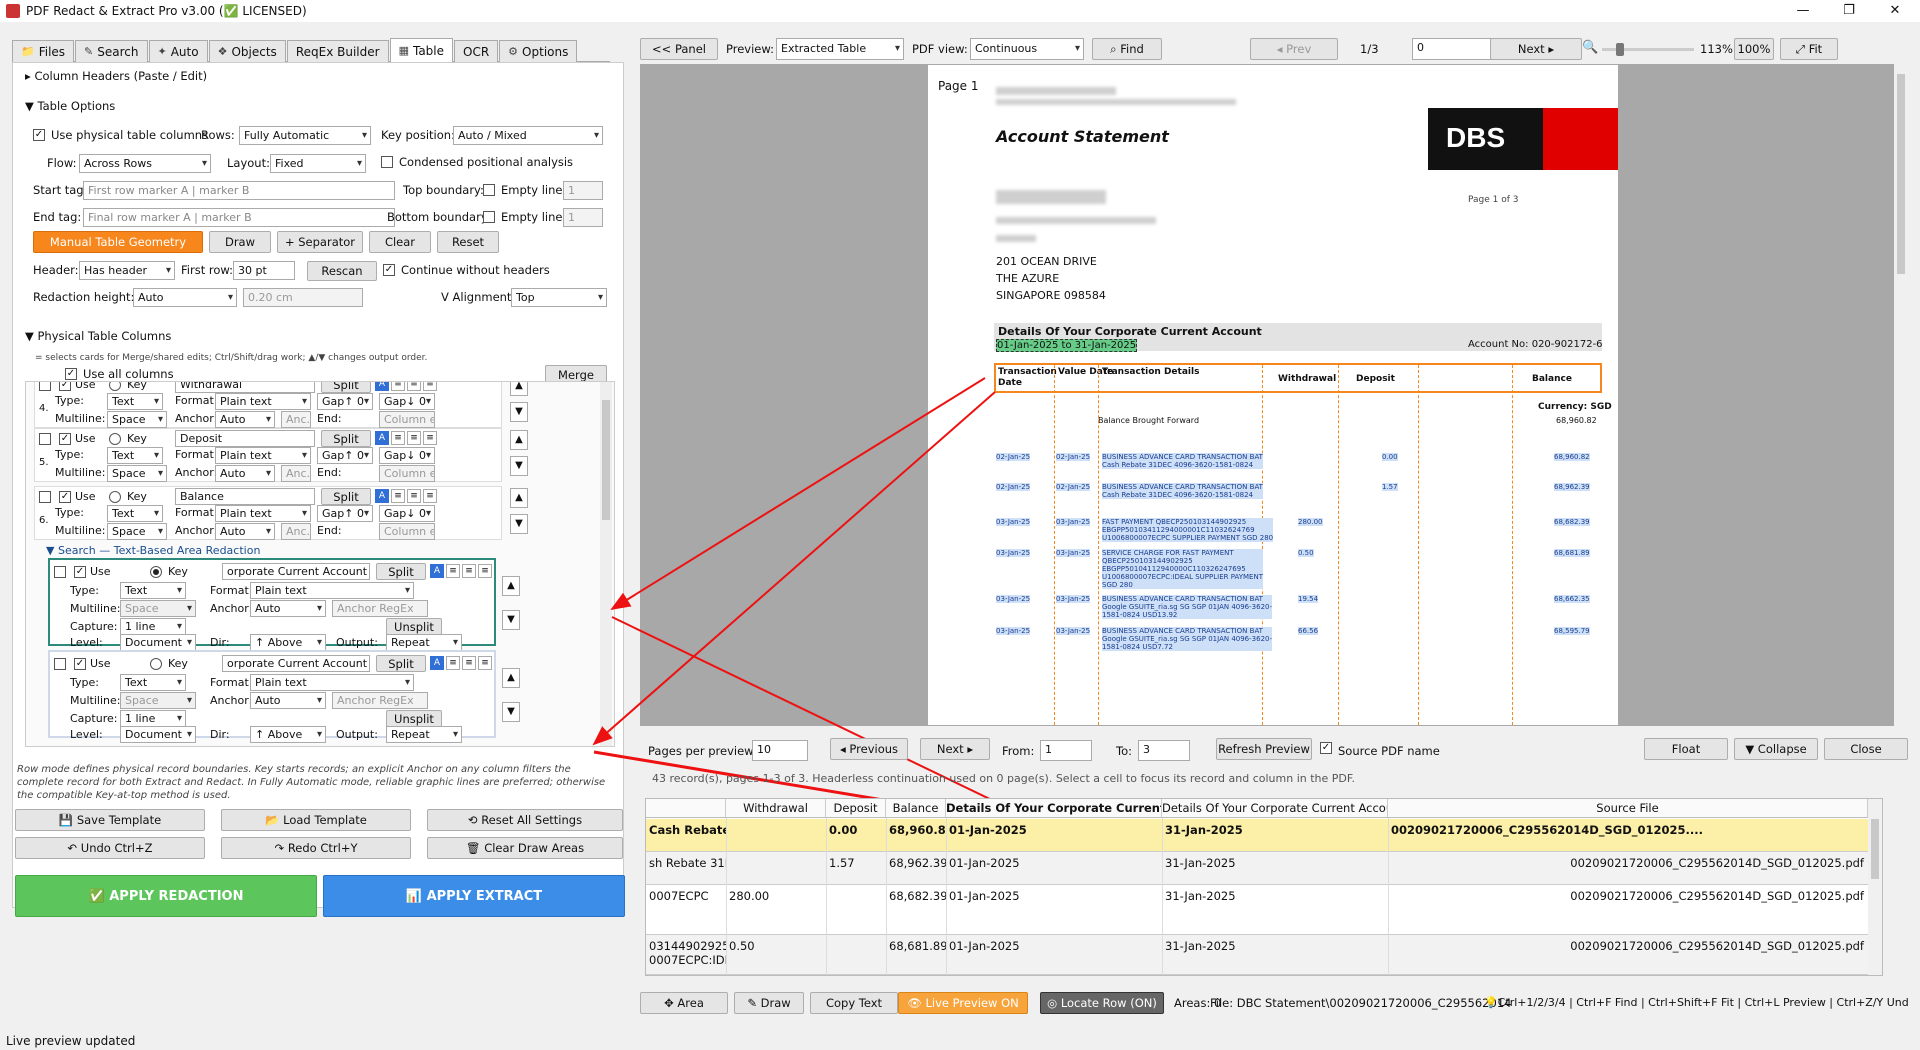 The height and width of the screenshot is (1050, 1920). I want to click on table-cell: 68,962.39, so click(916, 863).